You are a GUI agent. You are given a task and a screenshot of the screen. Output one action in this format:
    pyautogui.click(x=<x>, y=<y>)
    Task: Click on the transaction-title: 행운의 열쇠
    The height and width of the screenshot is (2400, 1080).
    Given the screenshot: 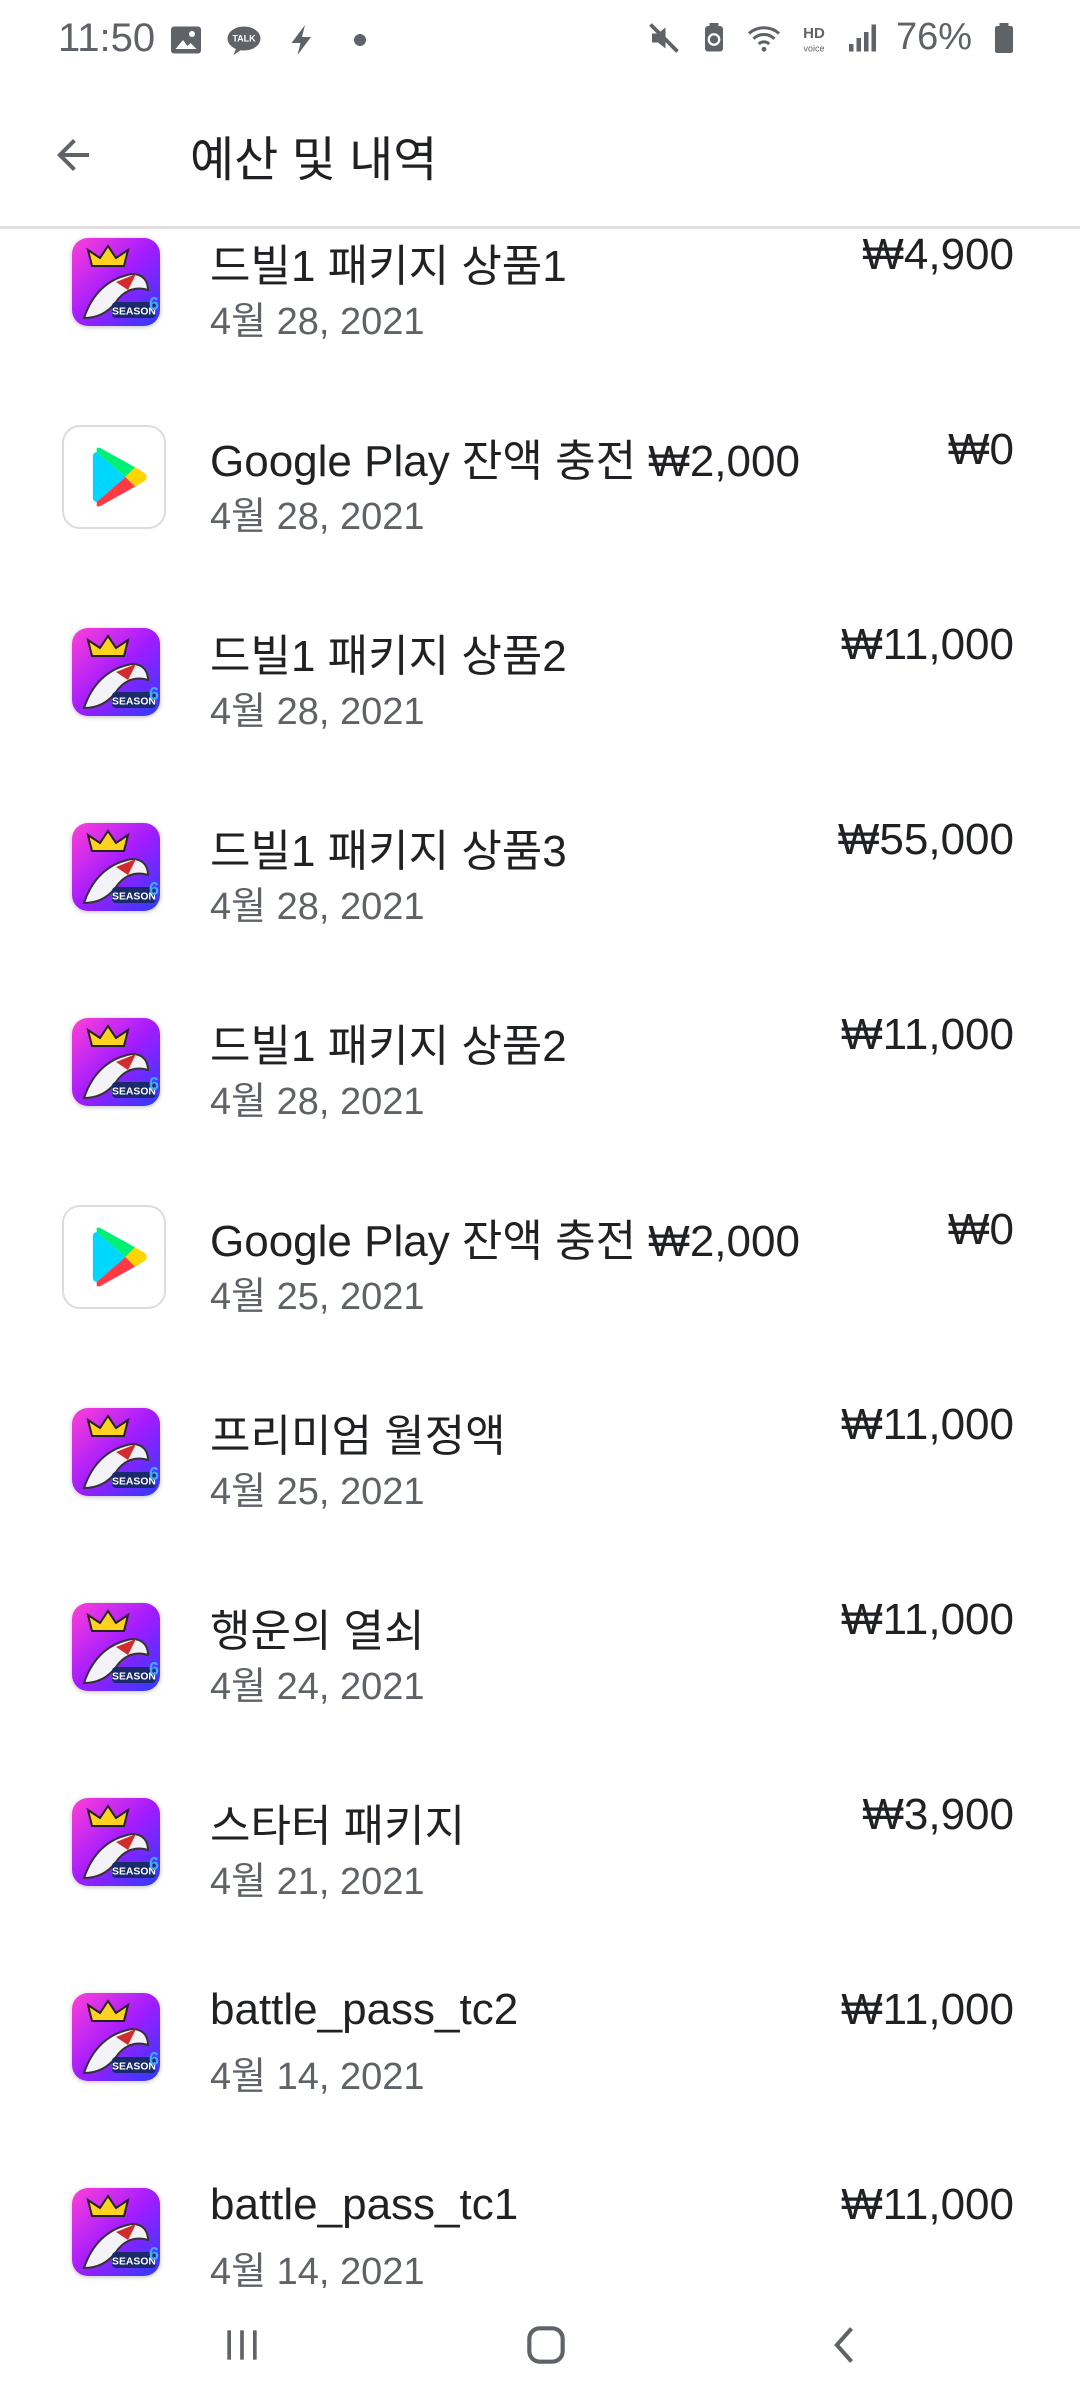 What is the action you would take?
    pyautogui.click(x=317, y=1631)
    